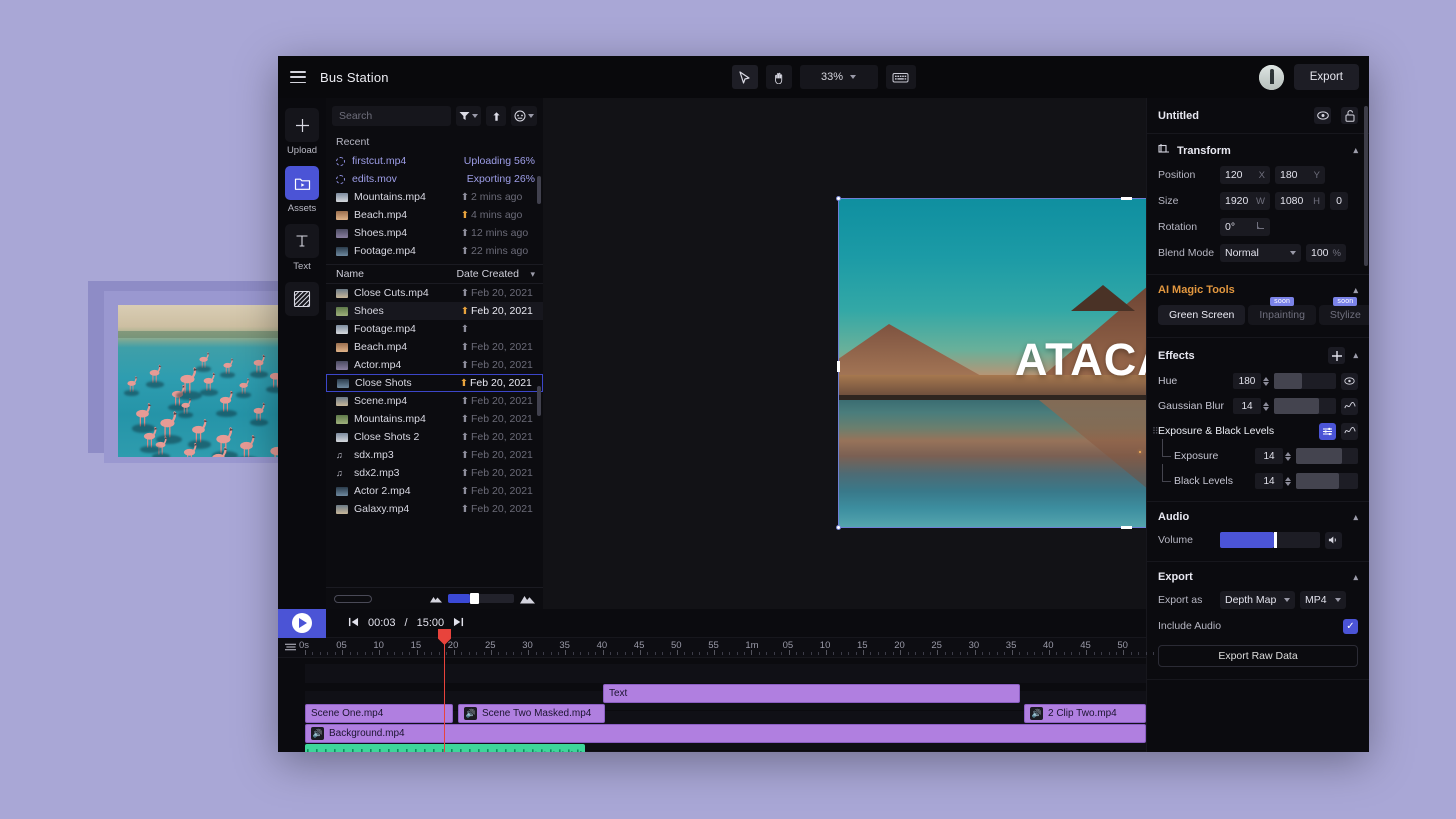 This screenshot has width=1456, height=819. What do you see at coordinates (531, 713) in the screenshot?
I see `timeline-clip: 🔊 Scene Two Masked.mp4` at bounding box center [531, 713].